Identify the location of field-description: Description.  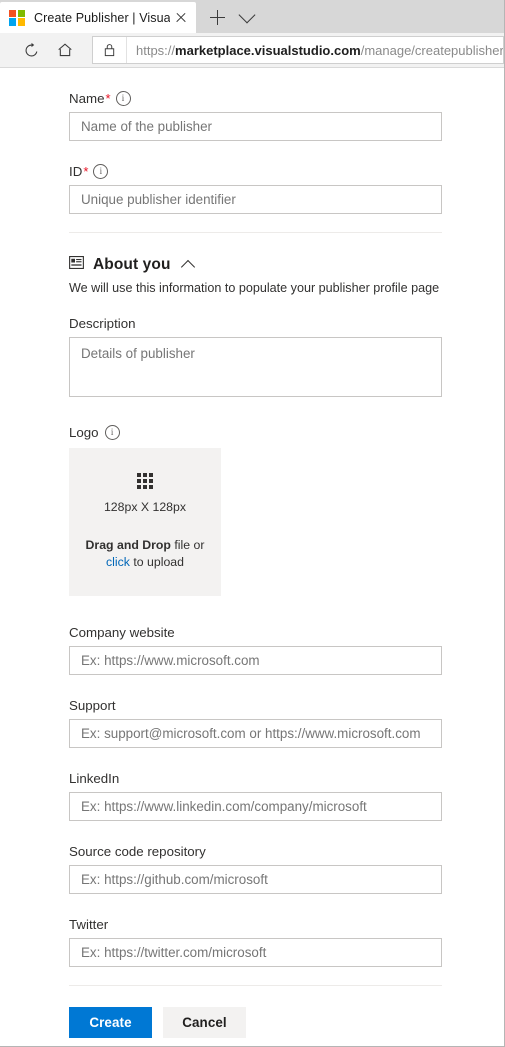
(255, 358).